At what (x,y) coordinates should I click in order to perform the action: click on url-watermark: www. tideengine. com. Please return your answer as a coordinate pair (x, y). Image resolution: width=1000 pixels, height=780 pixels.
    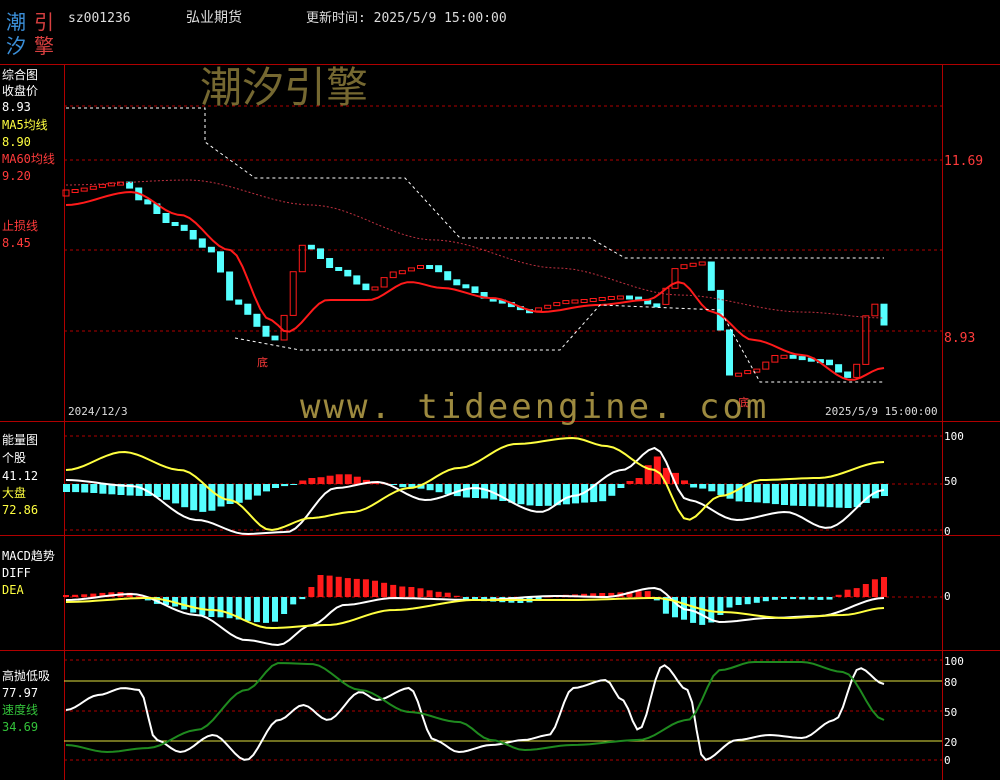
    Looking at the image, I should click on (534, 407).